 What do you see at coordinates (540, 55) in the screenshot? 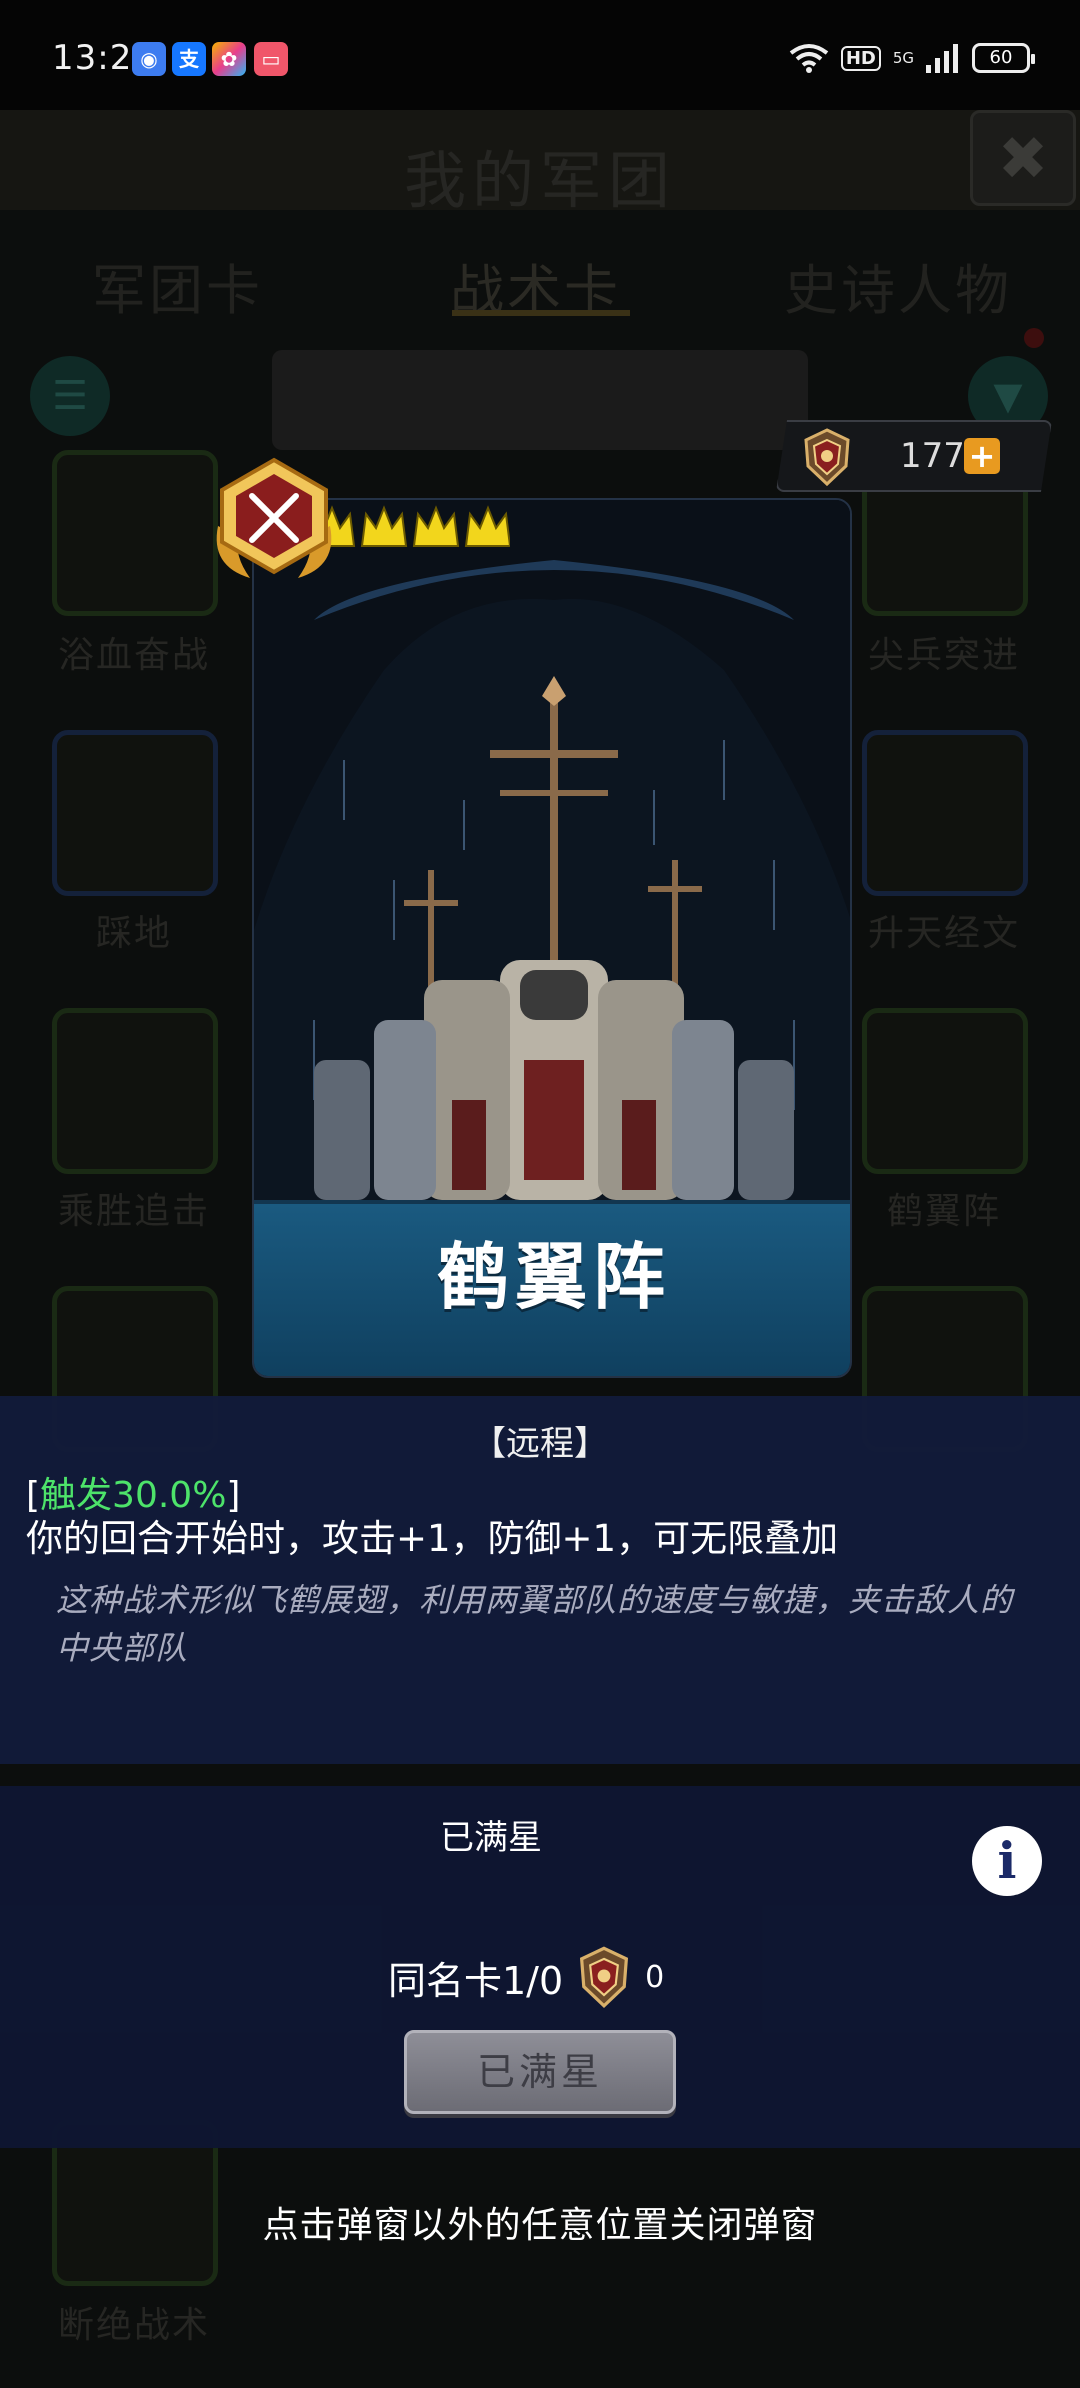
I see `status-bar: 13:26 ◉ 支 ✿ ▭ HD 5G 60` at bounding box center [540, 55].